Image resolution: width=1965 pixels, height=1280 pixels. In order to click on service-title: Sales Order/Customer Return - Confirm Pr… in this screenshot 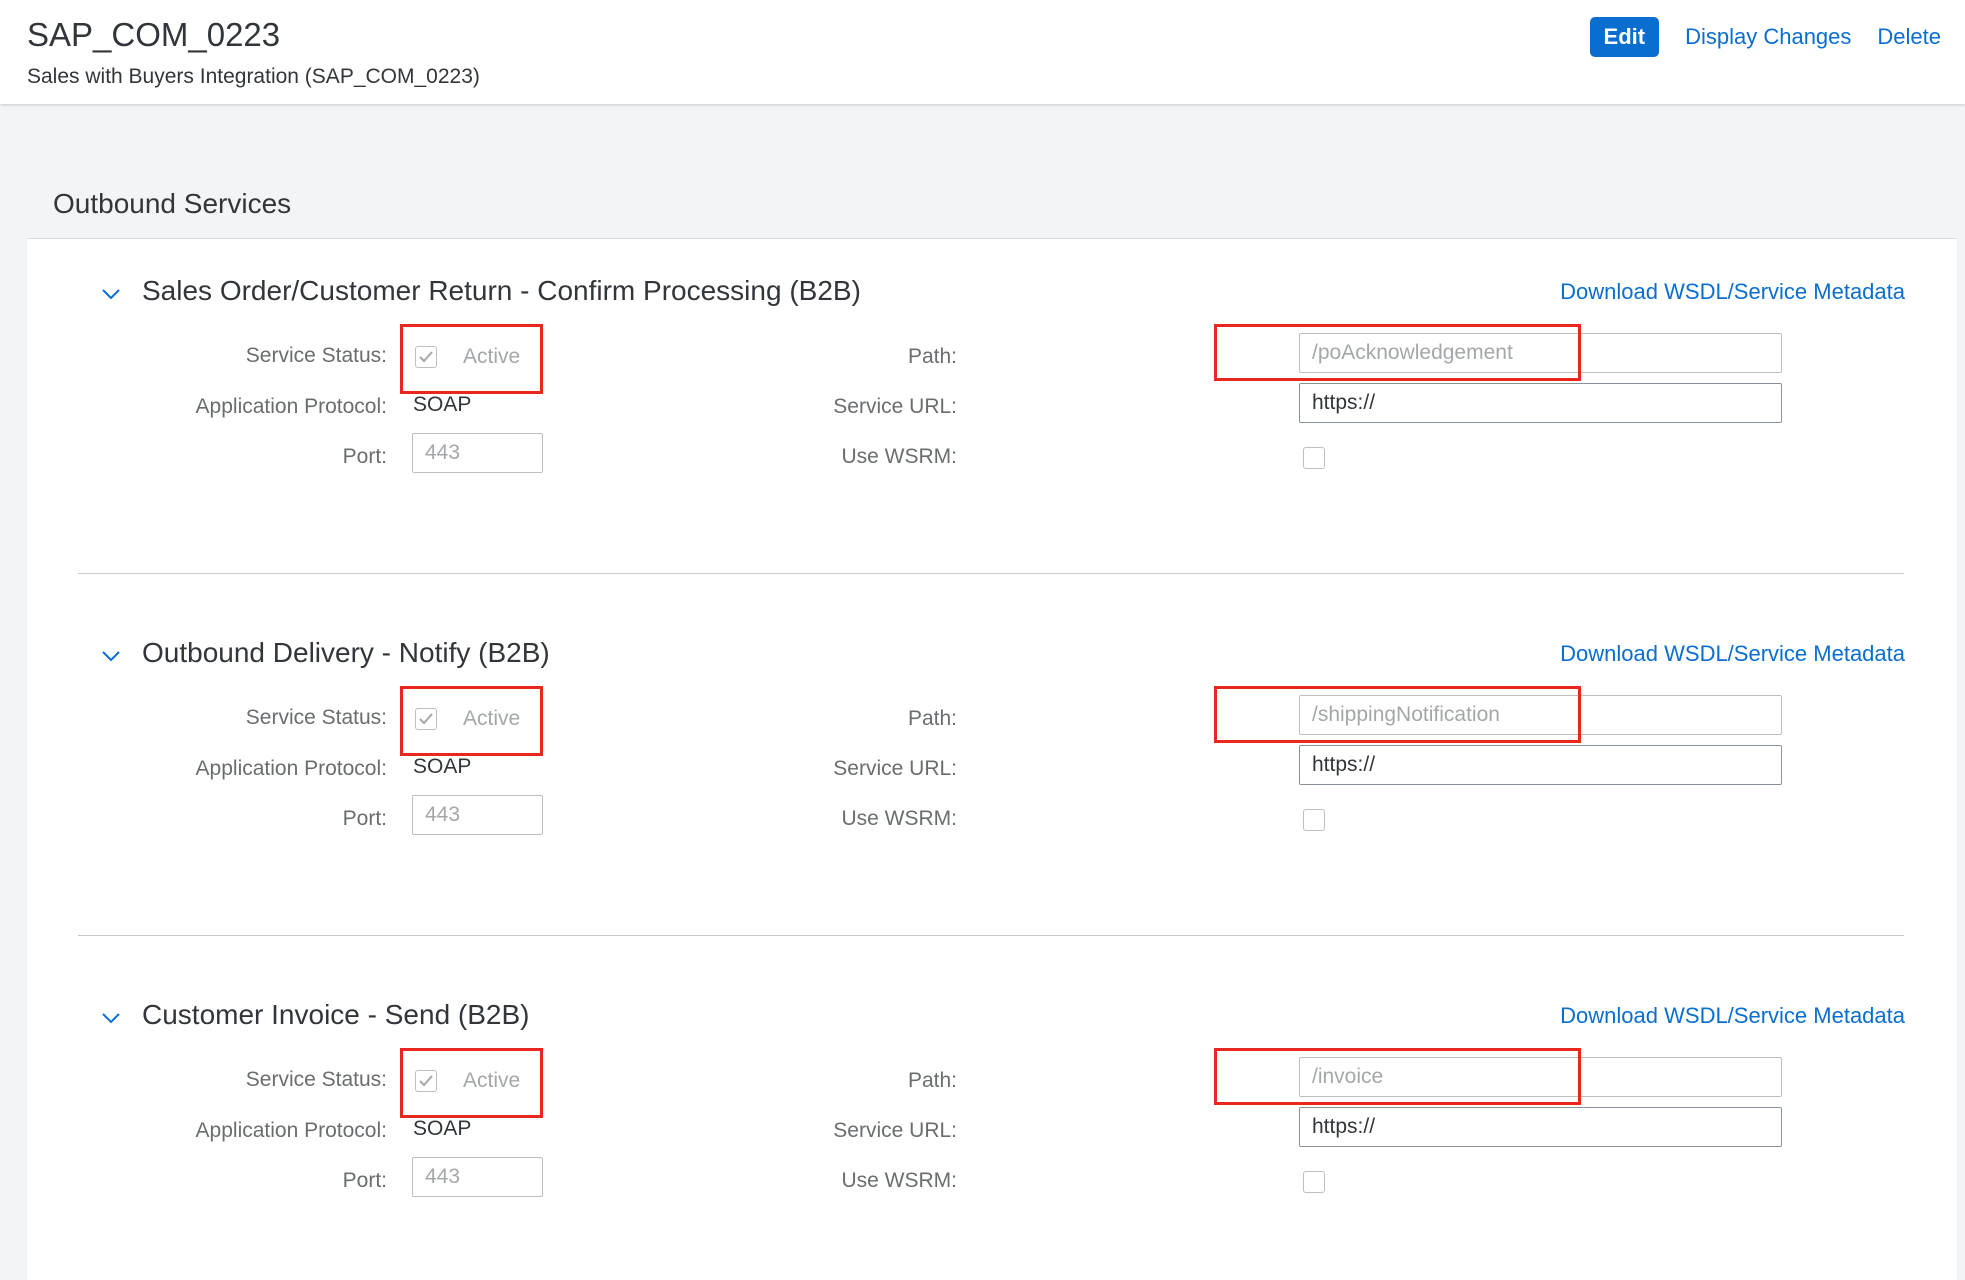, I will do `click(501, 290)`.